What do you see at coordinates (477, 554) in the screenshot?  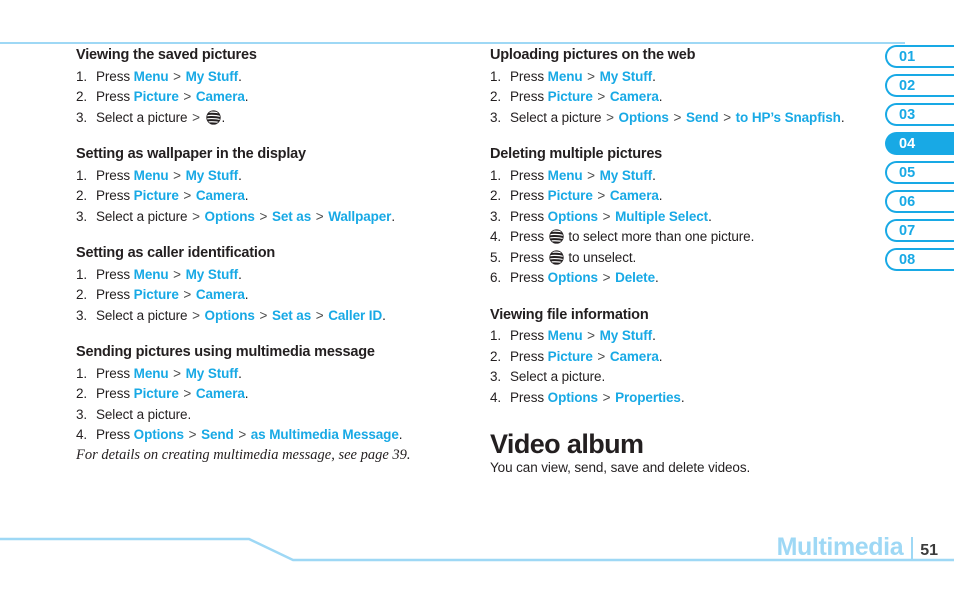 I see `page-footer: Multimedia 51` at bounding box center [477, 554].